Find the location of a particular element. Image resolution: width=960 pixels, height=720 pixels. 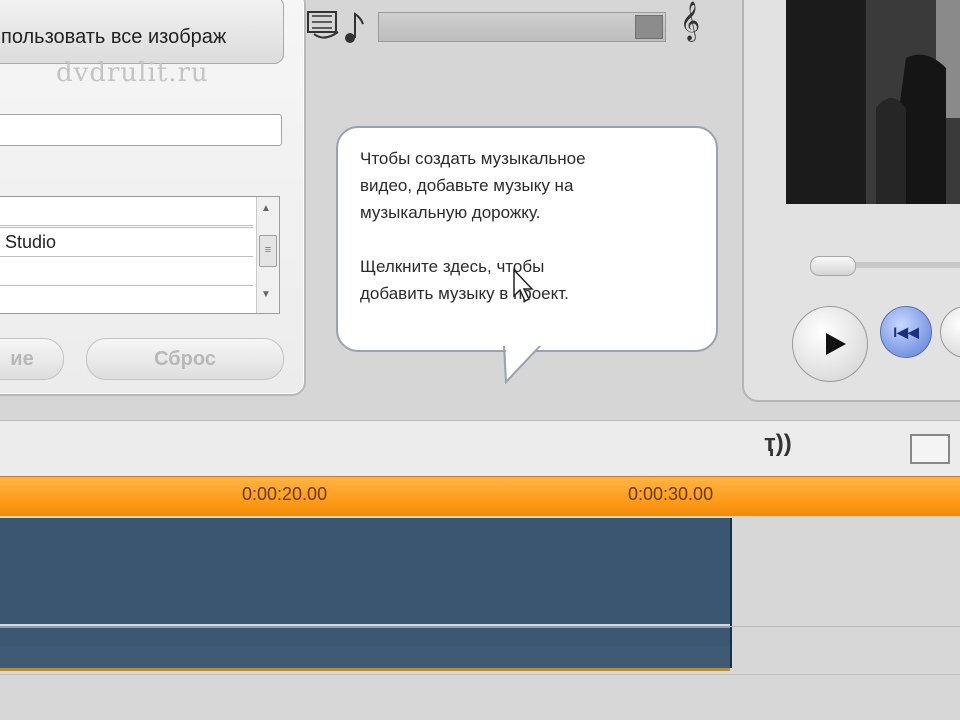

apply-button: ие is located at coordinates (32, 359).